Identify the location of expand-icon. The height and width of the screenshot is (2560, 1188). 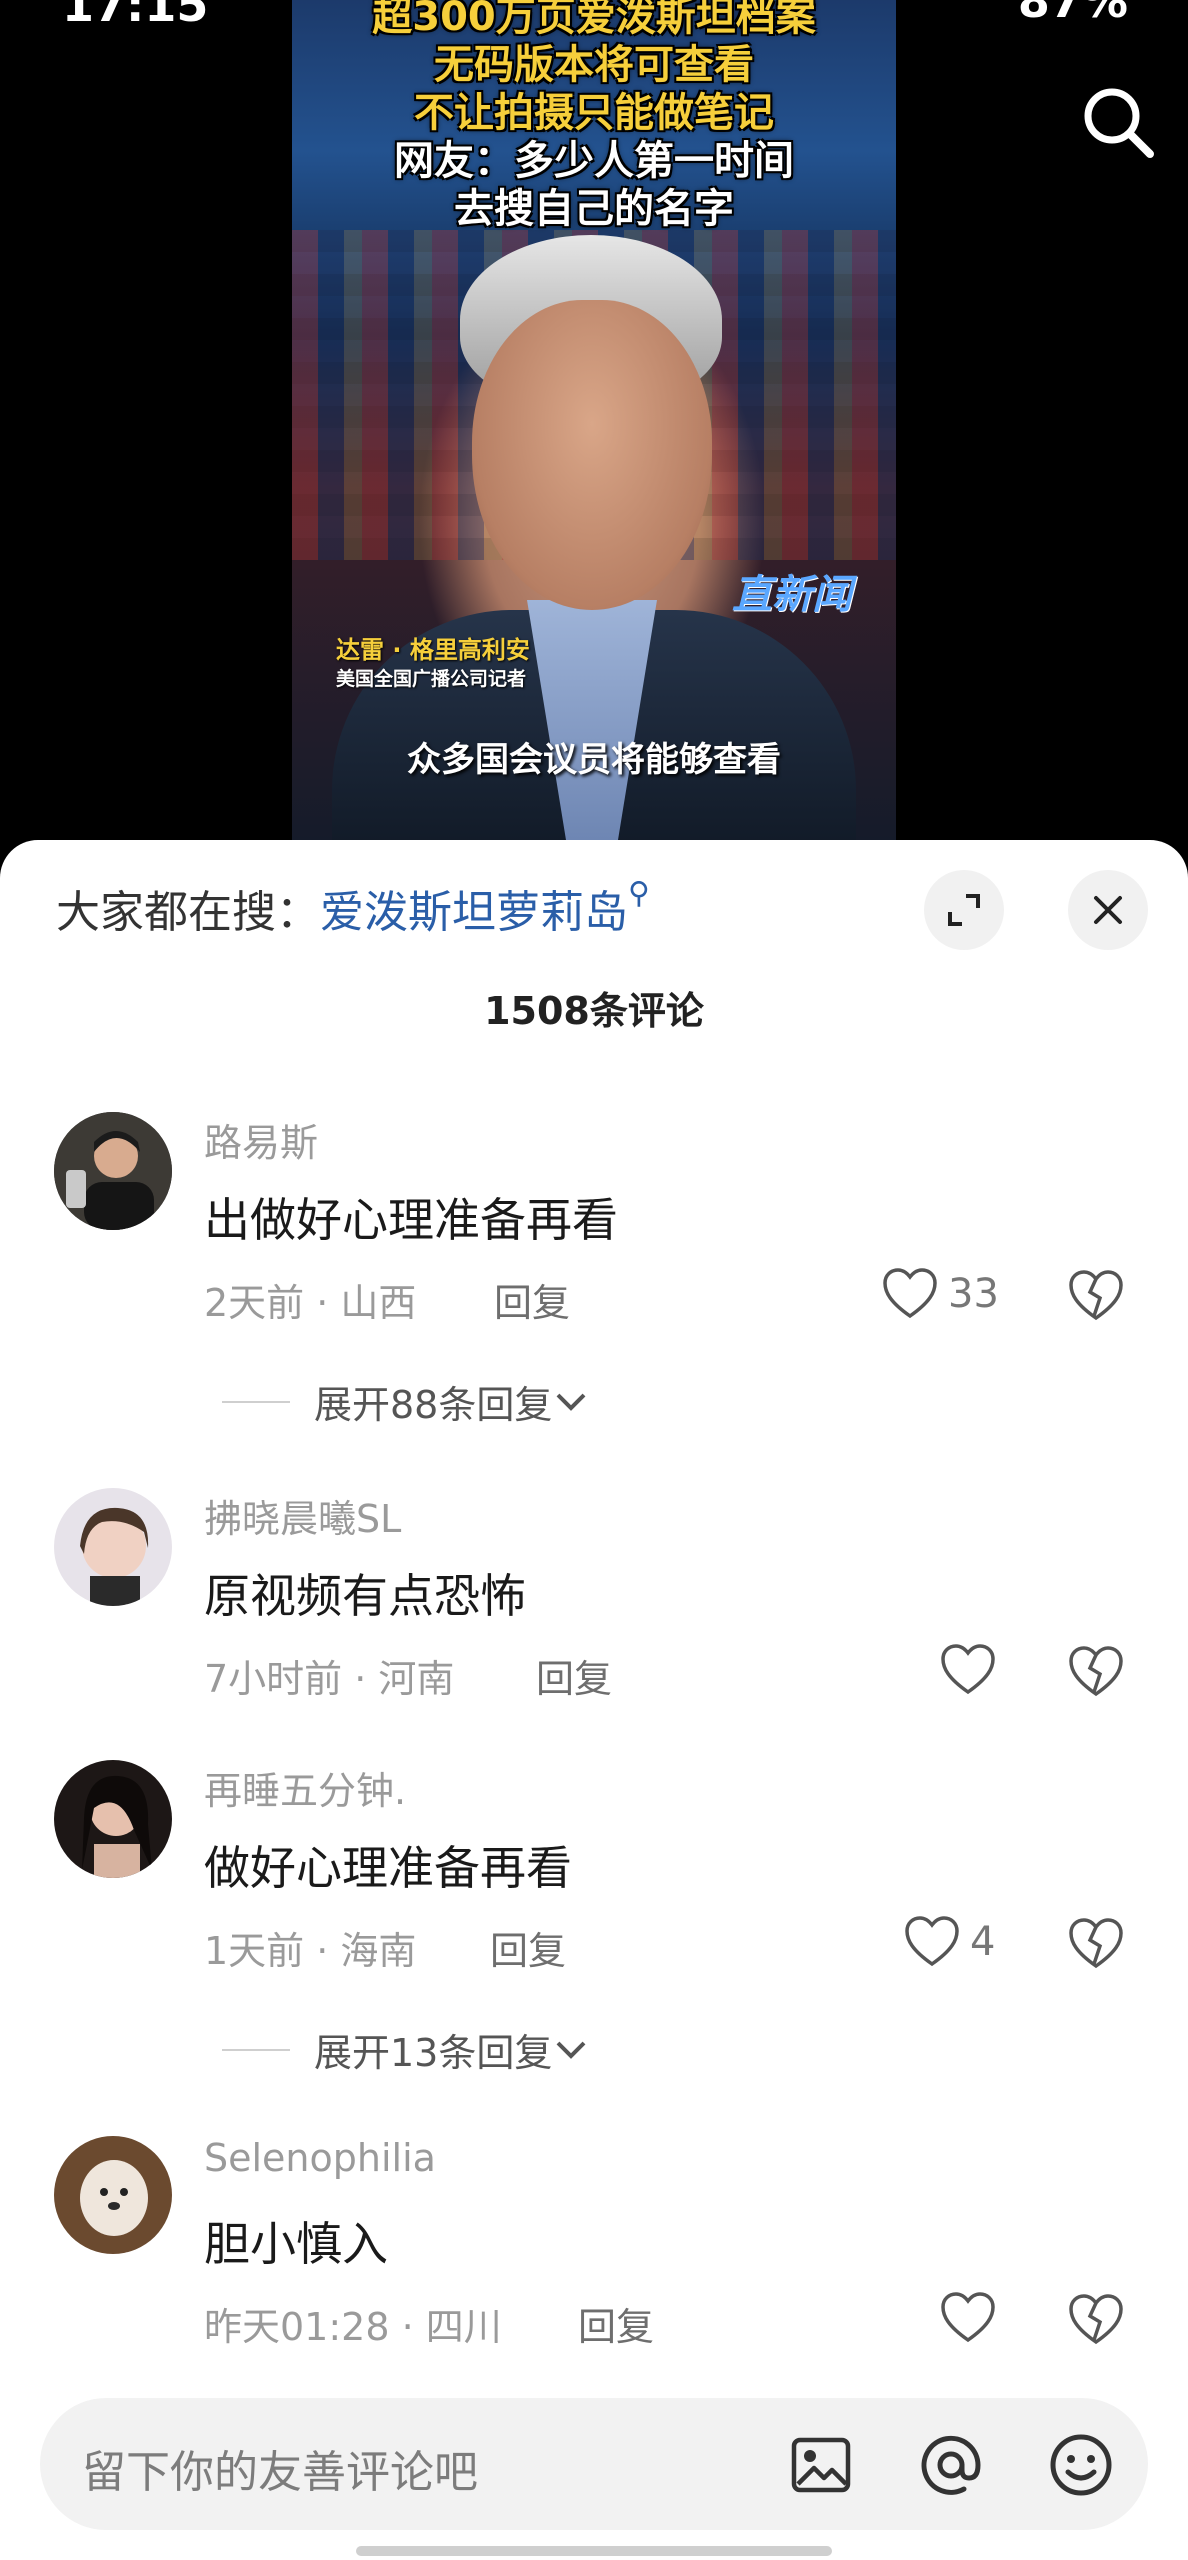
(964, 910).